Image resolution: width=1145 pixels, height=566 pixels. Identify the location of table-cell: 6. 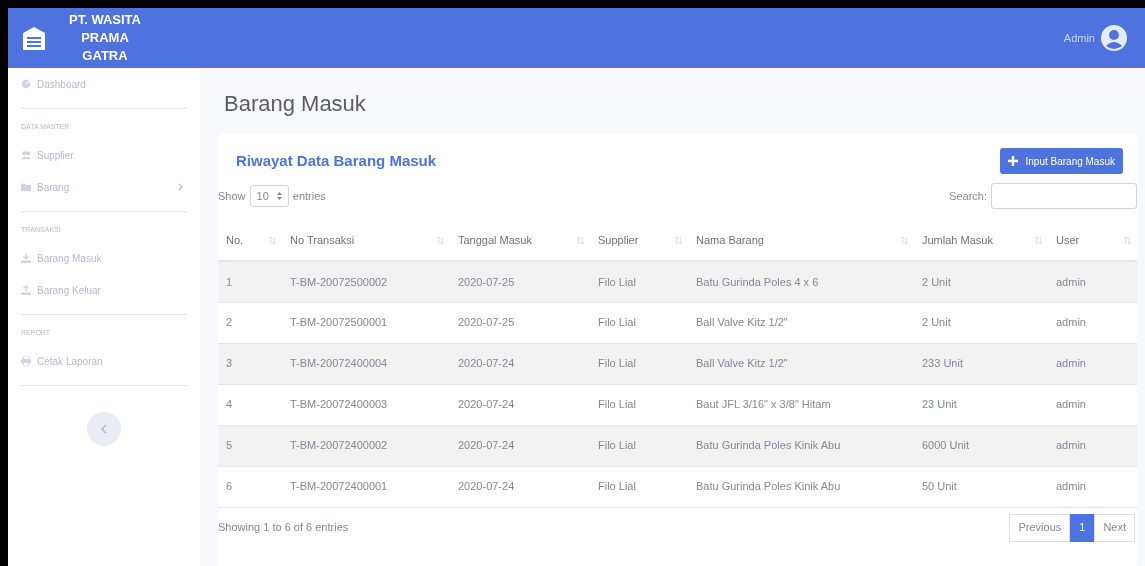
(229, 486).